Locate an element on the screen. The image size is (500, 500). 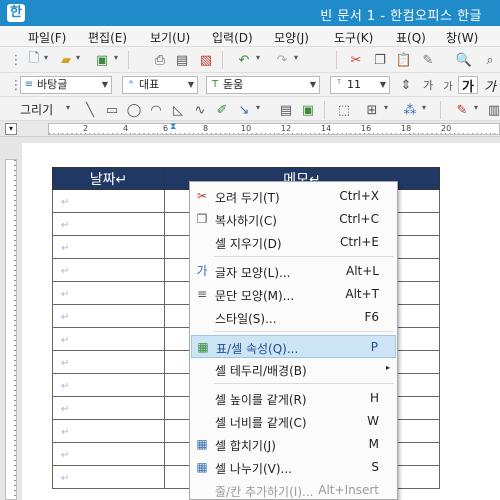
bold-icon: 가 is located at coordinates (468, 85).